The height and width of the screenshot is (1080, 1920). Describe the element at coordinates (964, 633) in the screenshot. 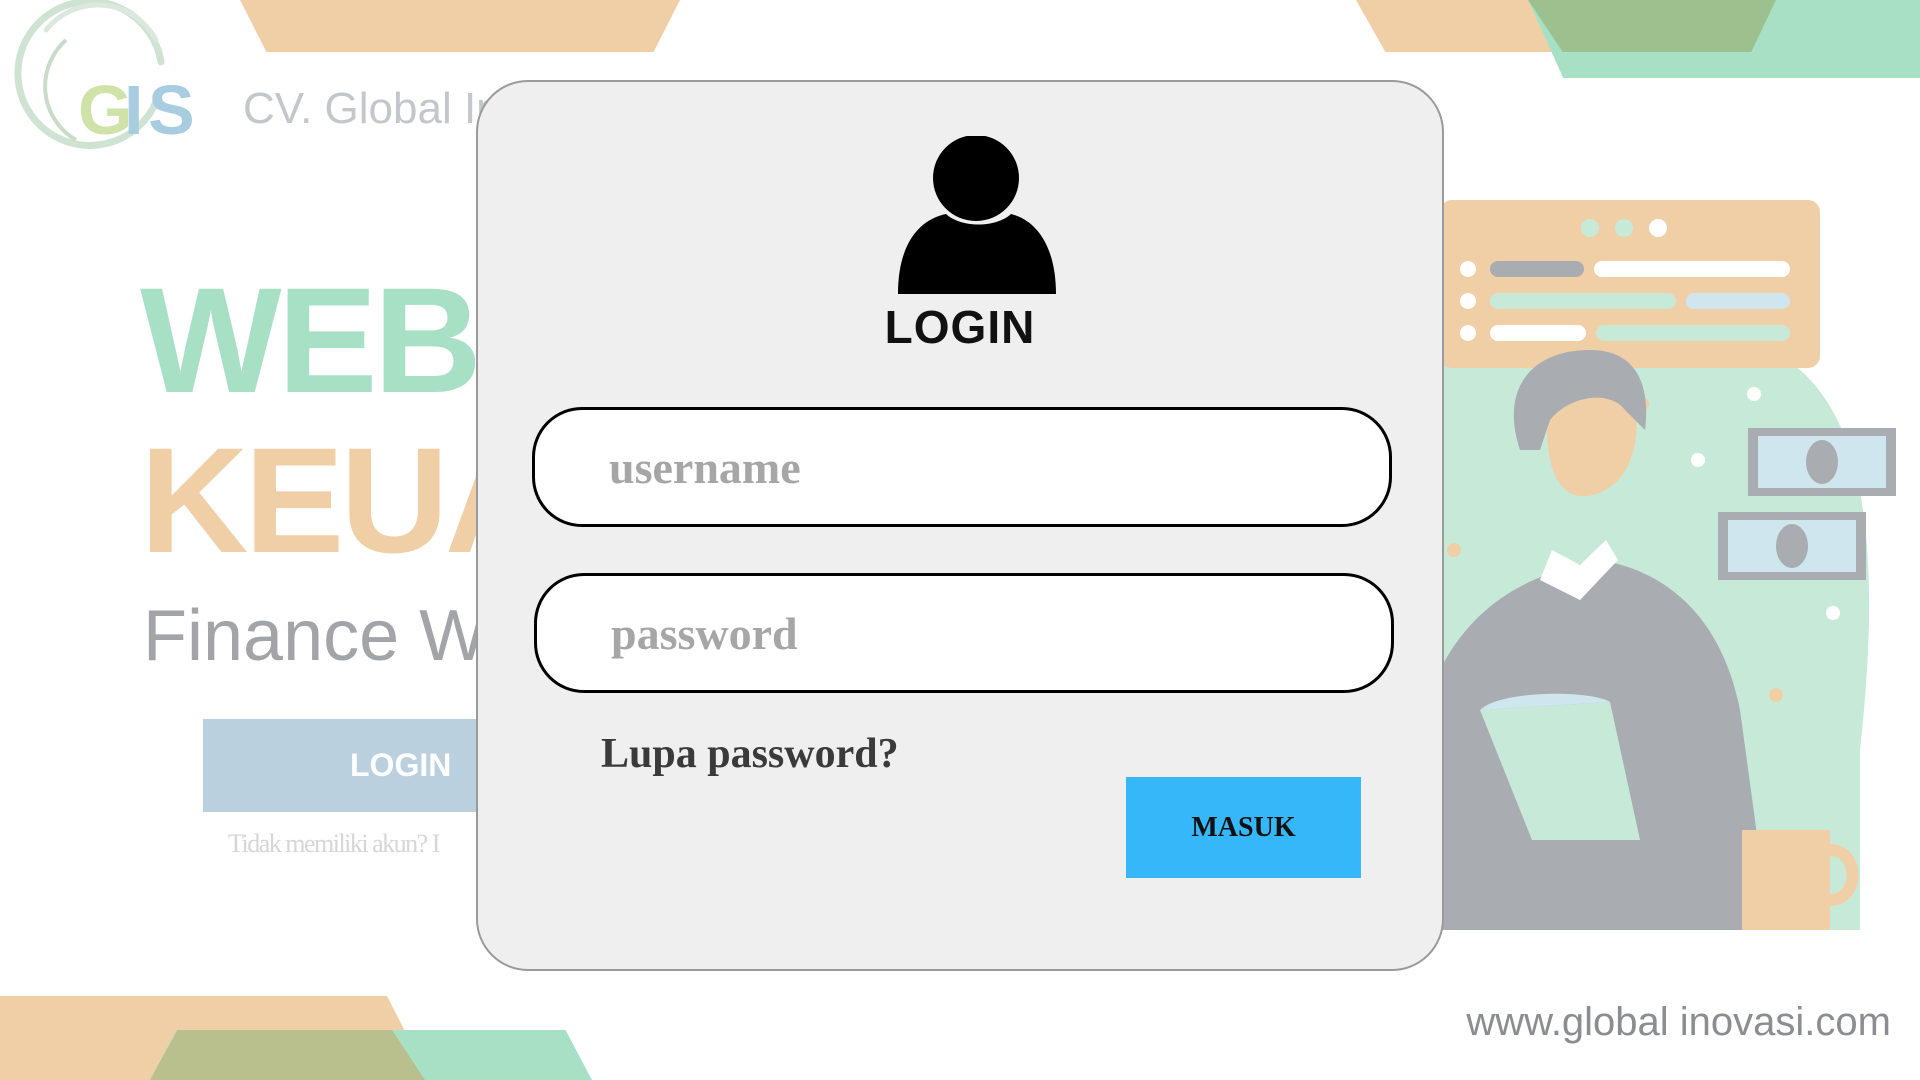

I see `password-input` at that location.